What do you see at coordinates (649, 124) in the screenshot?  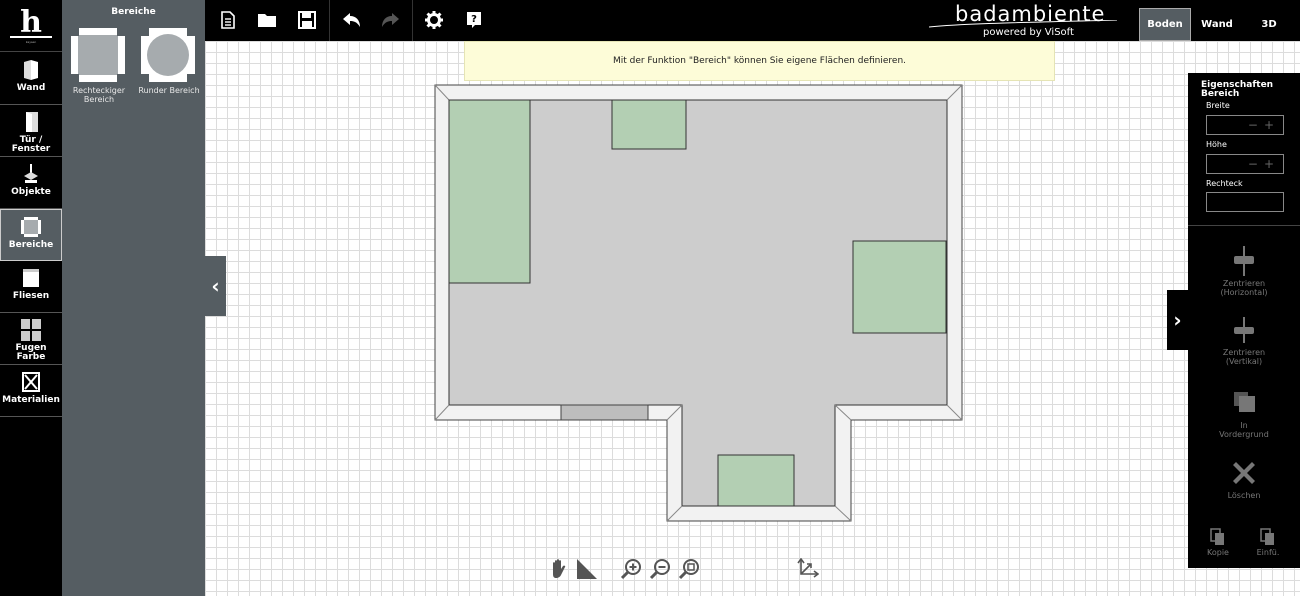 I see `area-top` at bounding box center [649, 124].